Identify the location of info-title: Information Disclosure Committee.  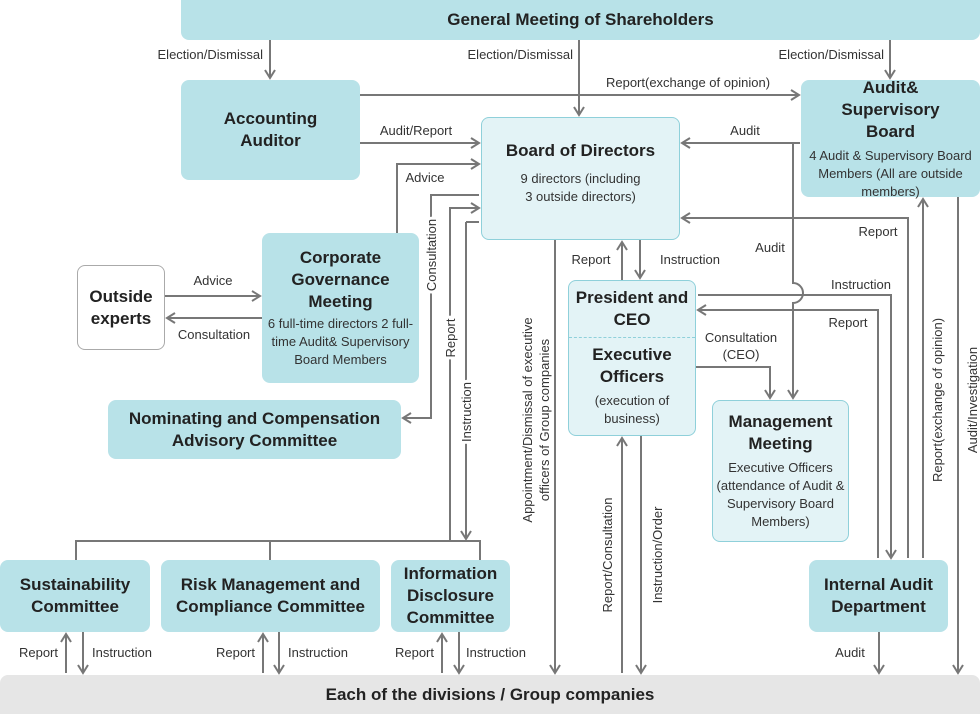
(450, 595).